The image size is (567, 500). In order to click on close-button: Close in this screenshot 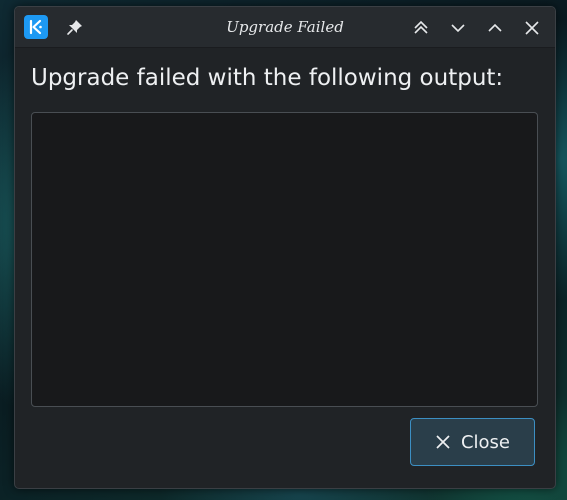, I will do `click(472, 442)`.